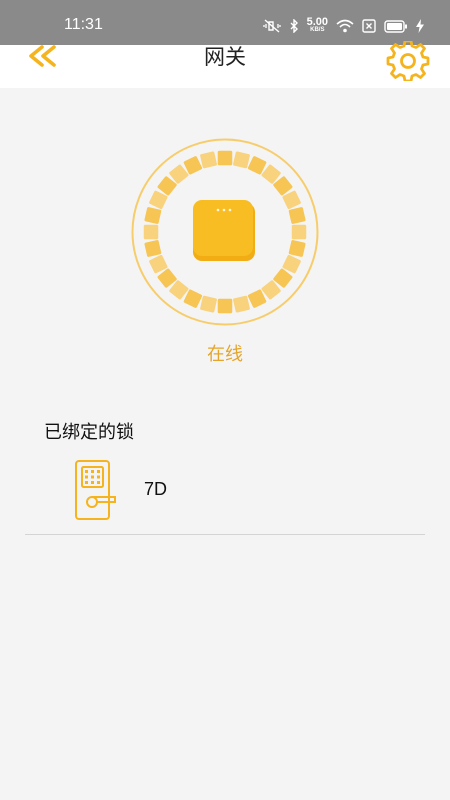  What do you see at coordinates (317, 30) in the screenshot?
I see `network-speed-unit: KB/S` at bounding box center [317, 30].